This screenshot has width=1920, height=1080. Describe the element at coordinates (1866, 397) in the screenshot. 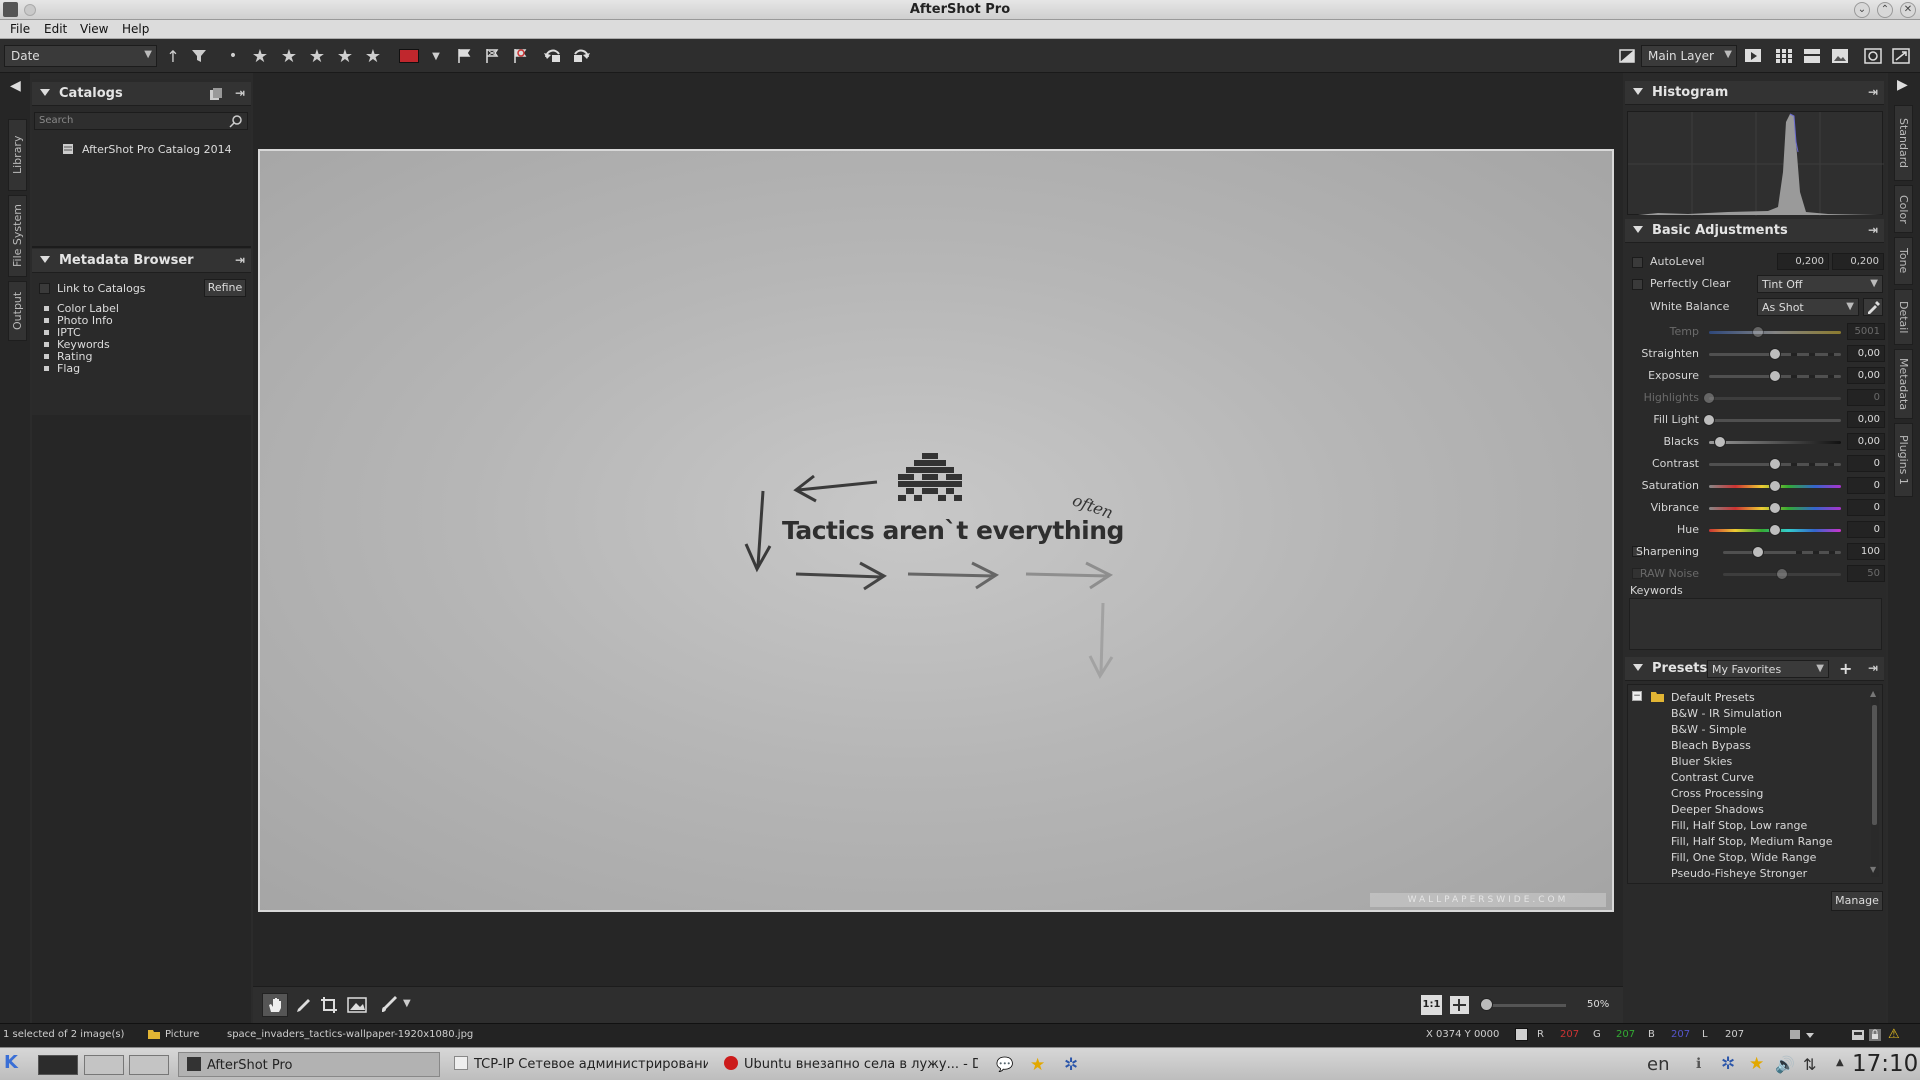

I see `highlights-value: 0` at that location.